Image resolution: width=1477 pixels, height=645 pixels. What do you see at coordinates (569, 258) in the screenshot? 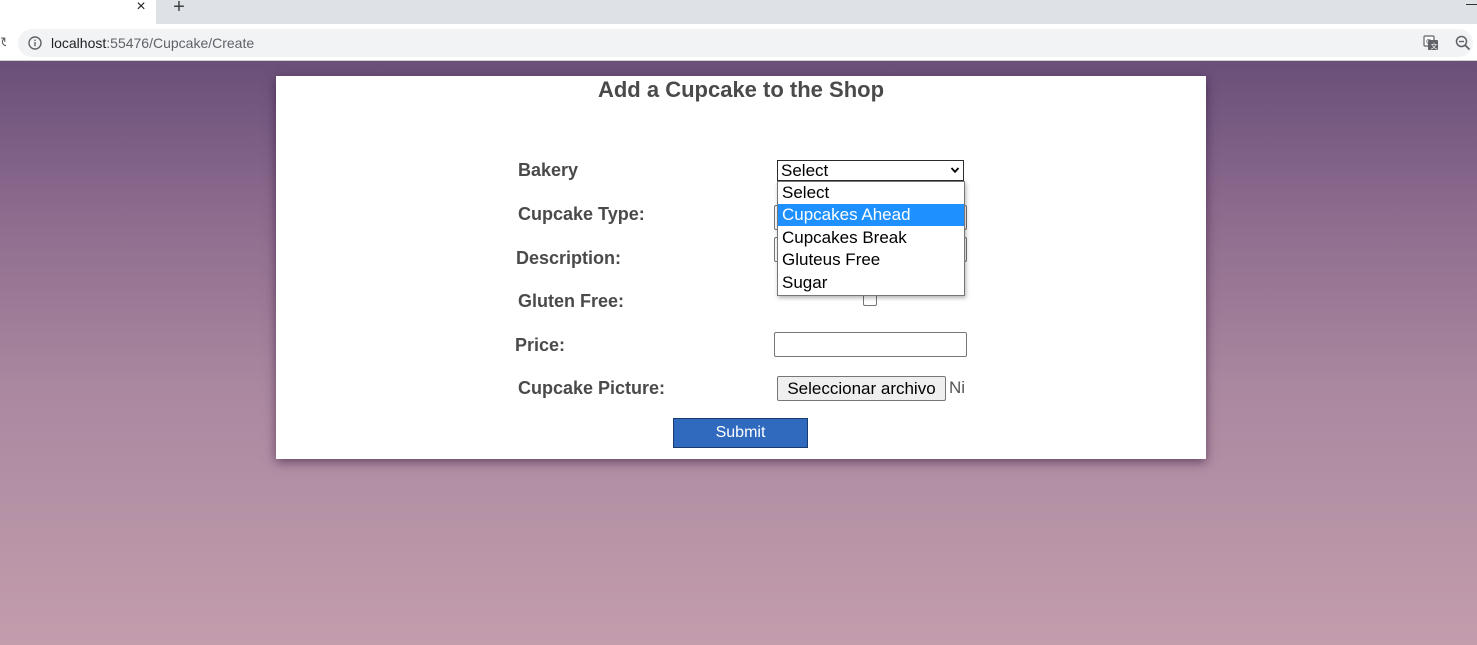
I see `description-label: Description:` at bounding box center [569, 258].